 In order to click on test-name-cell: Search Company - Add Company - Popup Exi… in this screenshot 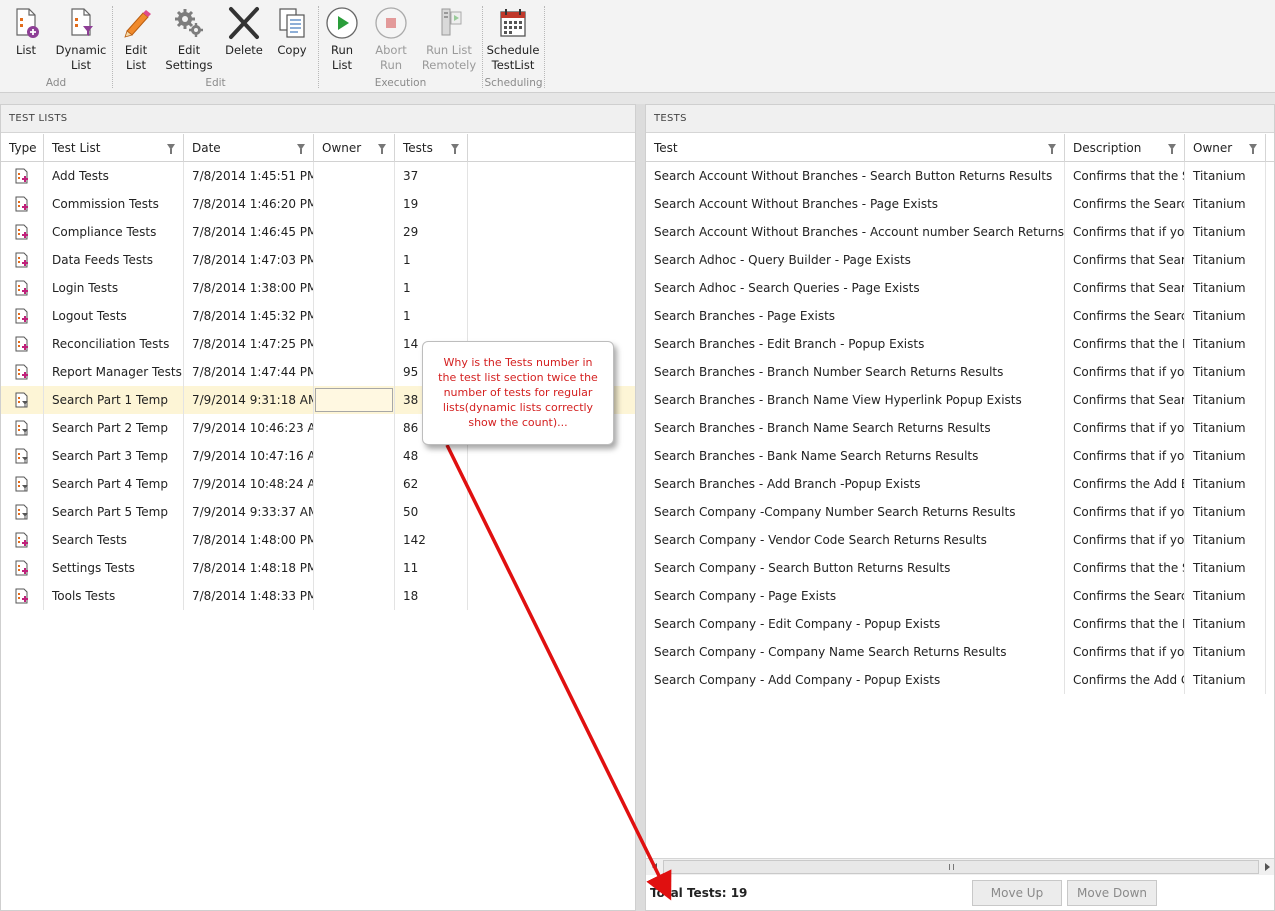, I will do `click(855, 680)`.